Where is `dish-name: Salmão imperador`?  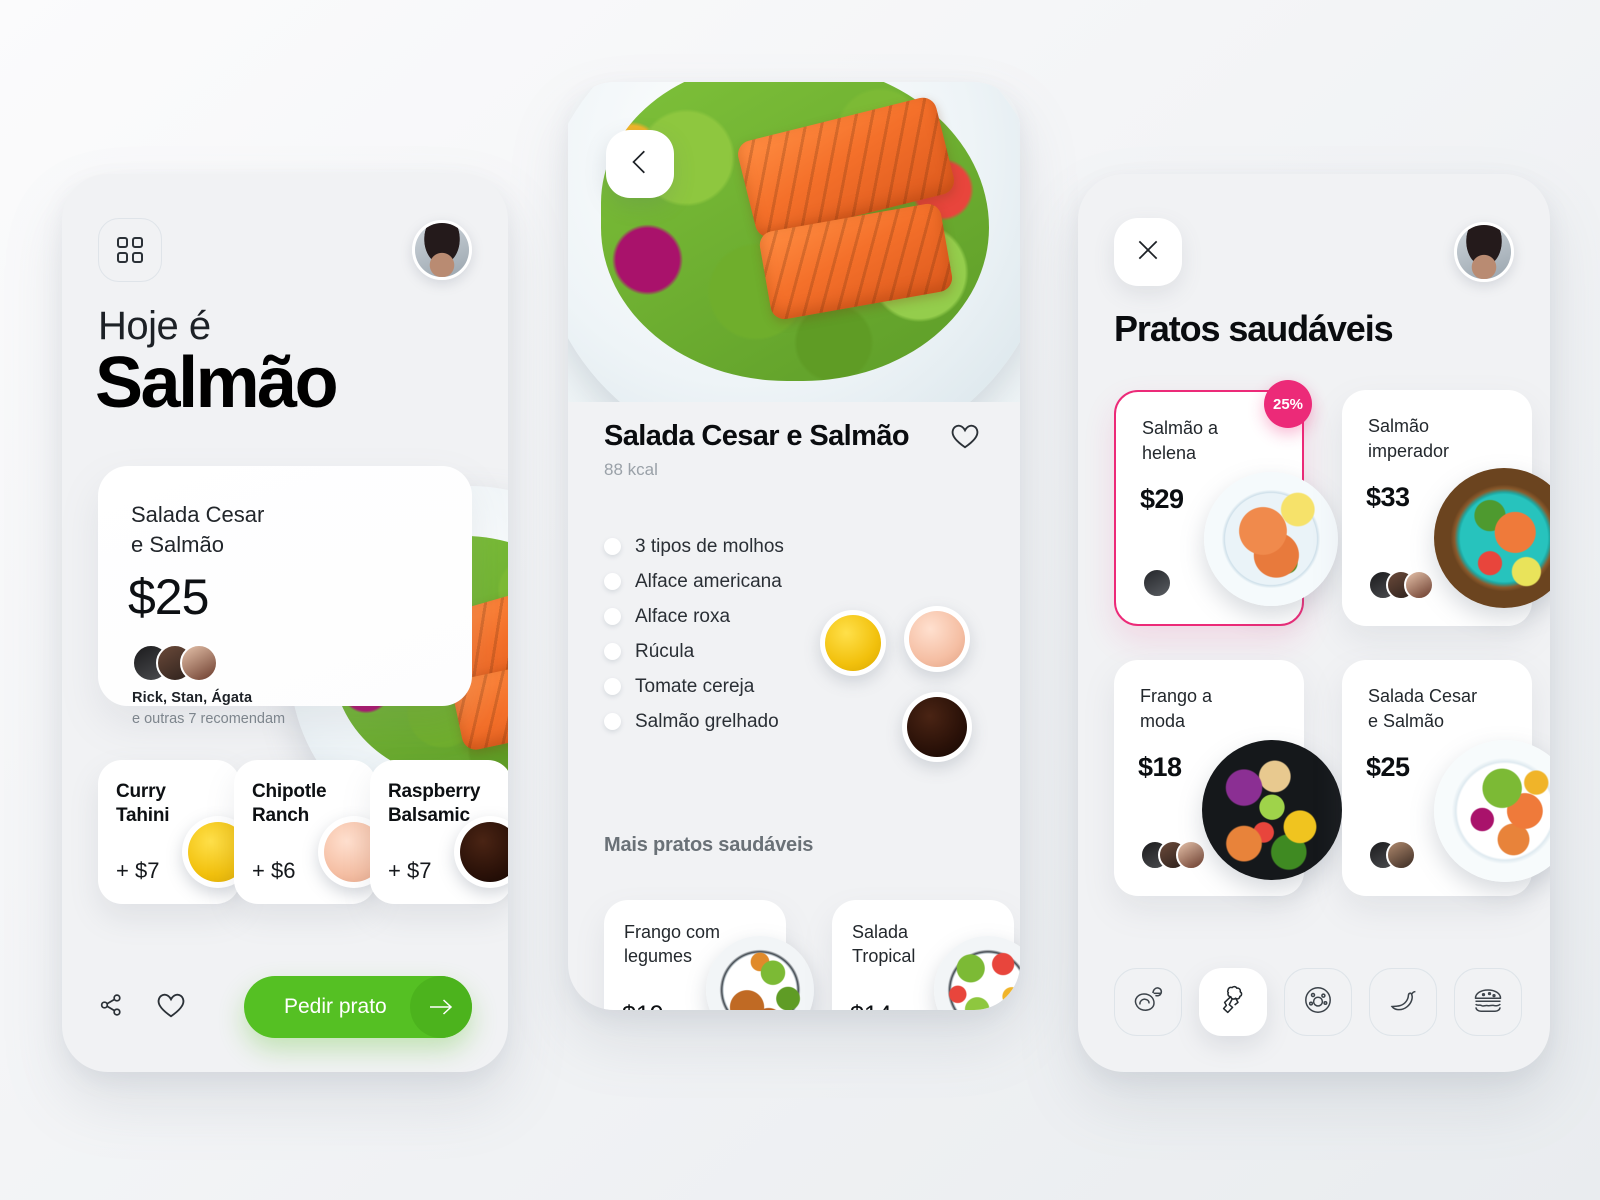 dish-name: Salmão imperador is located at coordinates (1430, 439).